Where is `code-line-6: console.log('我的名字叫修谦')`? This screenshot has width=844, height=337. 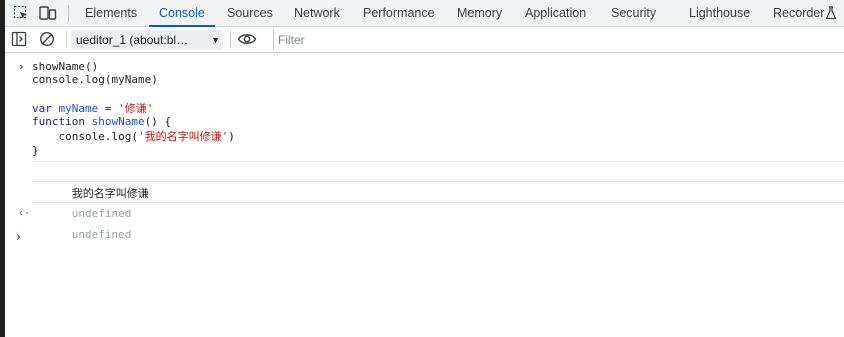
code-line-6: console.log('我的名字叫修谦') is located at coordinates (133, 136).